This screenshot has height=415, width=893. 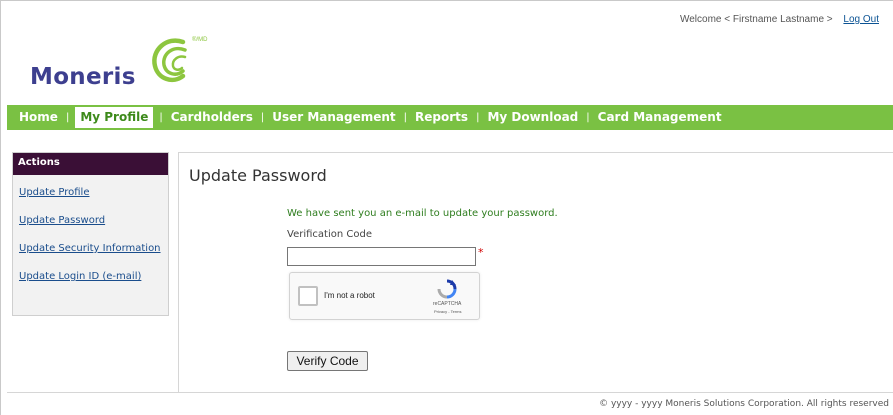 I want to click on welcome-bar: Welcome < Firstname Lastname > Log Out, so click(x=779, y=19).